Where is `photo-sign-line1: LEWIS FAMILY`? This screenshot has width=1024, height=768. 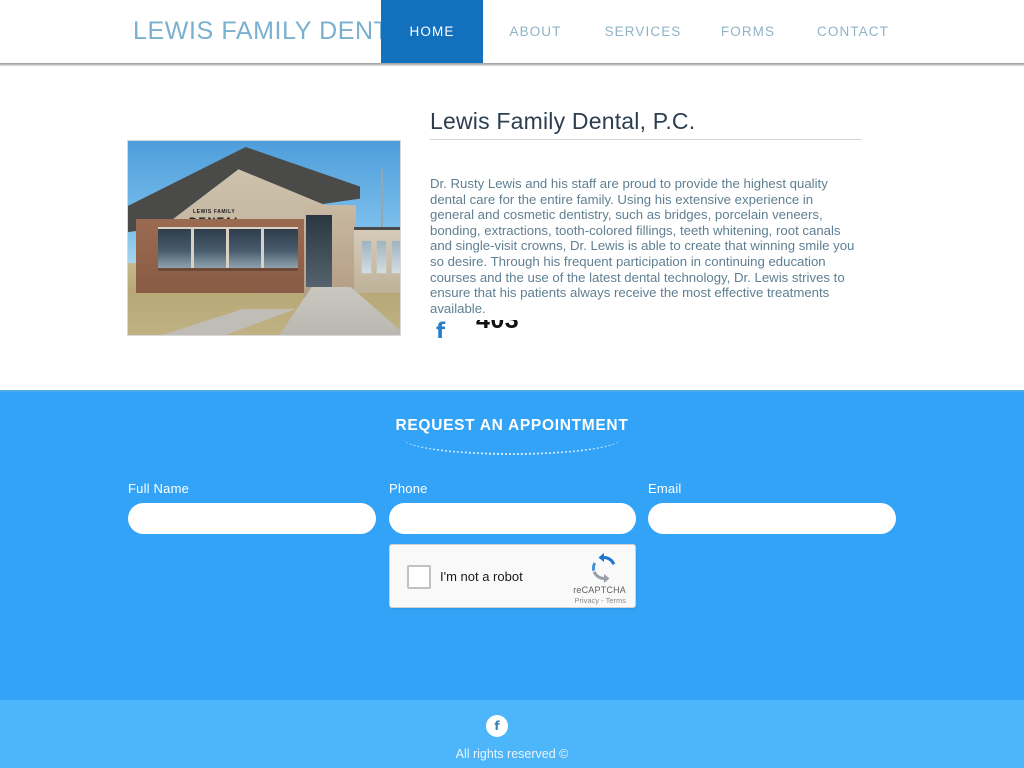
photo-sign-line1: LEWIS FAMILY is located at coordinates (214, 212).